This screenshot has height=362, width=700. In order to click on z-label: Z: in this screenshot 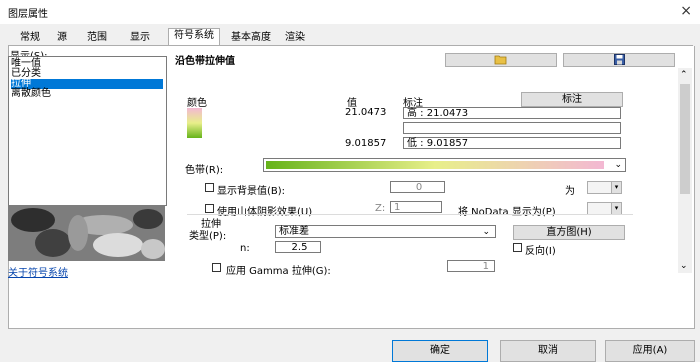, I will do `click(380, 208)`.